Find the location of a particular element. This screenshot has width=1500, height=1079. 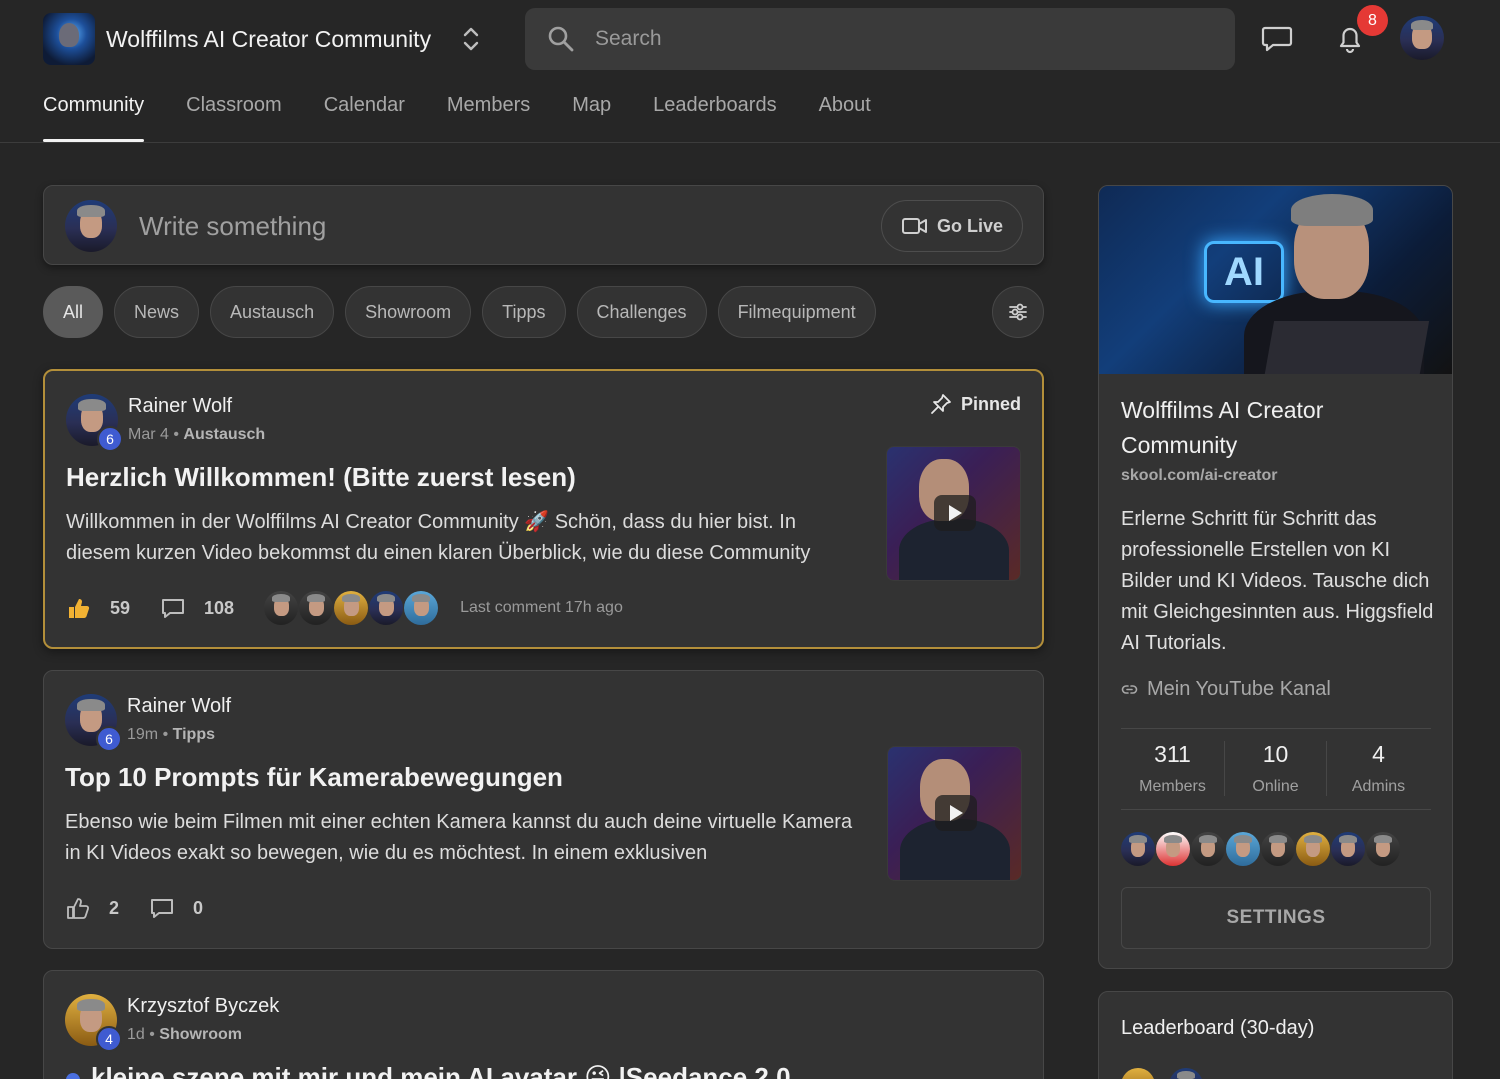

community-url: skool.com/ai-creator is located at coordinates (1199, 476).